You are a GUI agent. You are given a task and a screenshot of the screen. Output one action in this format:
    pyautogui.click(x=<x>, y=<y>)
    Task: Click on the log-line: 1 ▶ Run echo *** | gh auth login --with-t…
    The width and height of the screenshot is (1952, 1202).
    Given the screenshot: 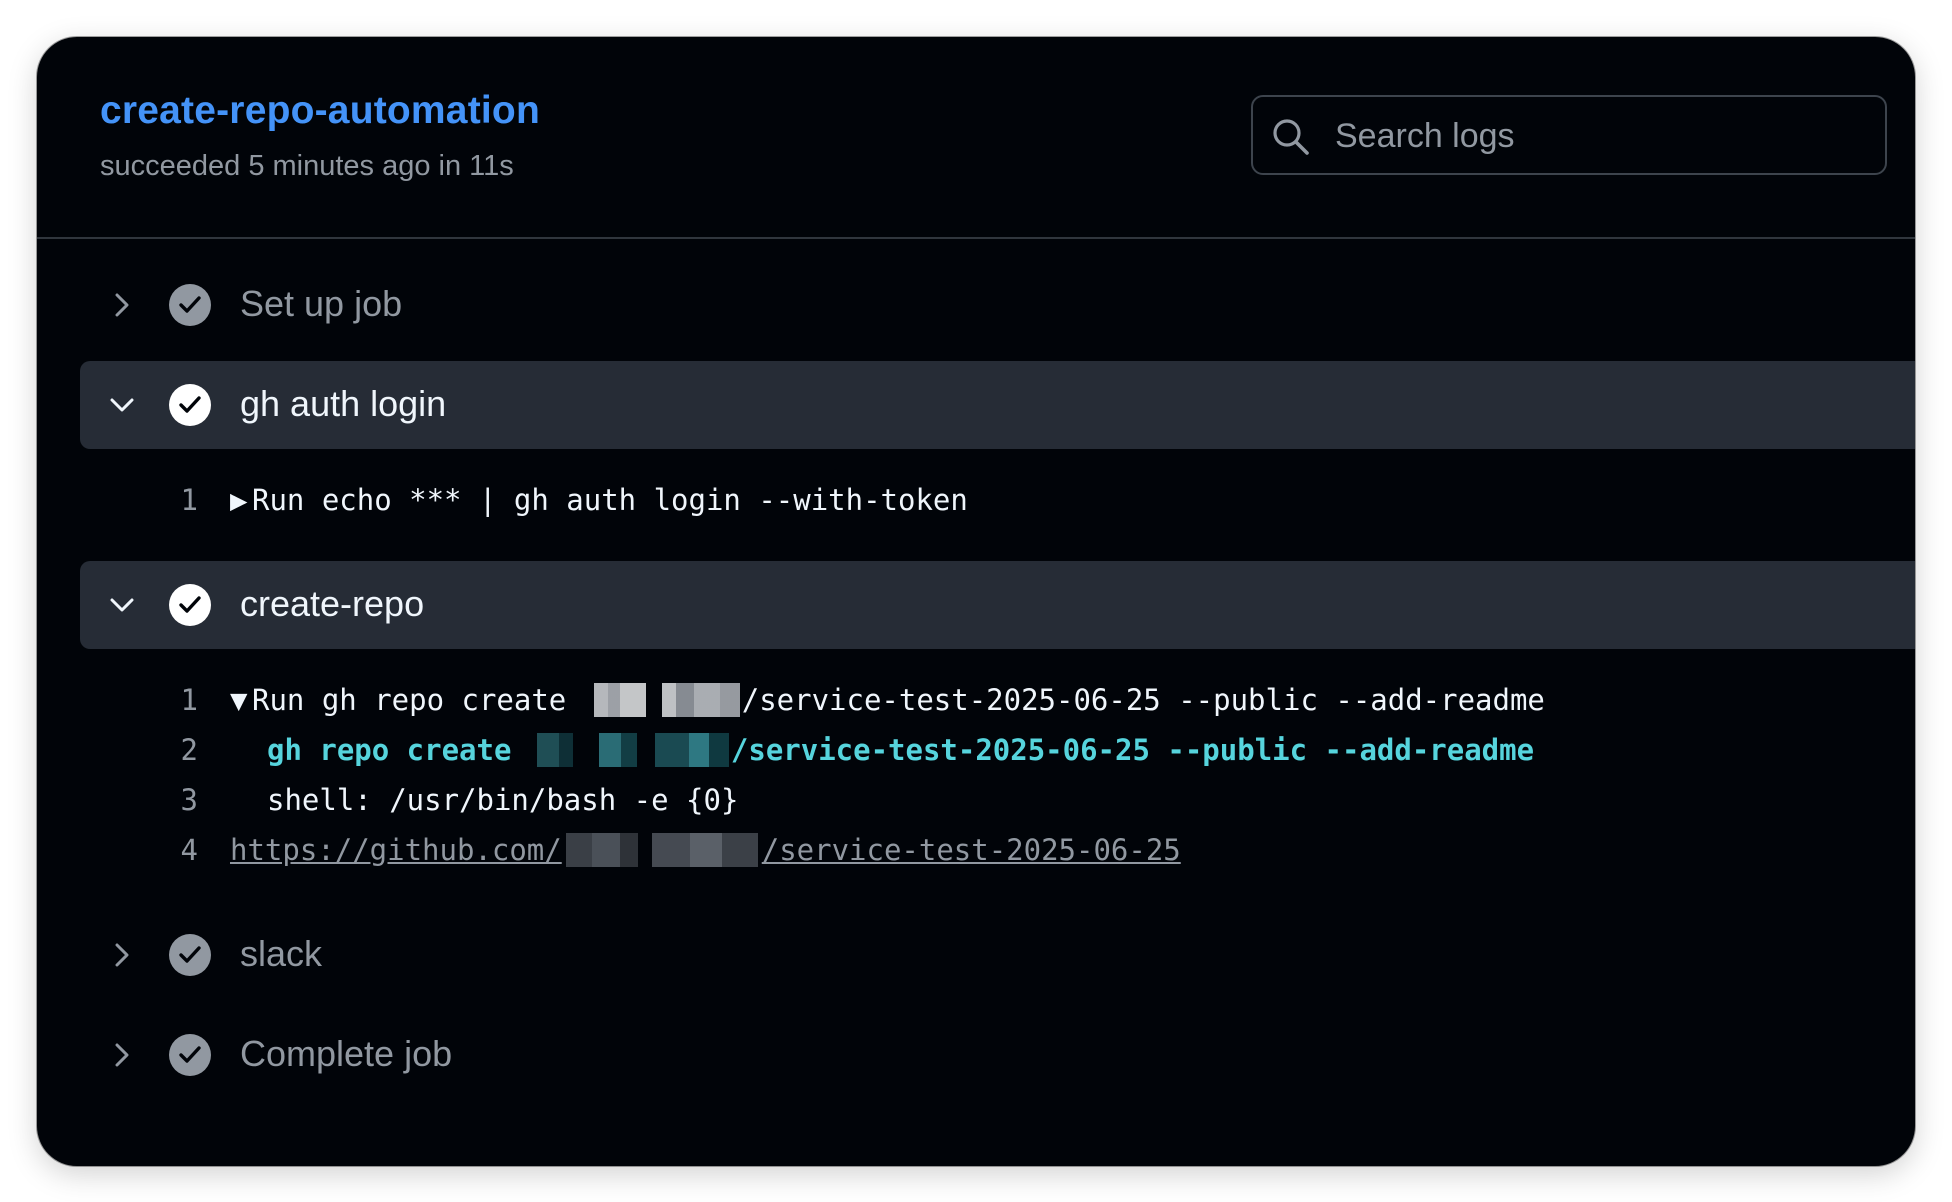 What is the action you would take?
    pyautogui.click(x=980, y=502)
    